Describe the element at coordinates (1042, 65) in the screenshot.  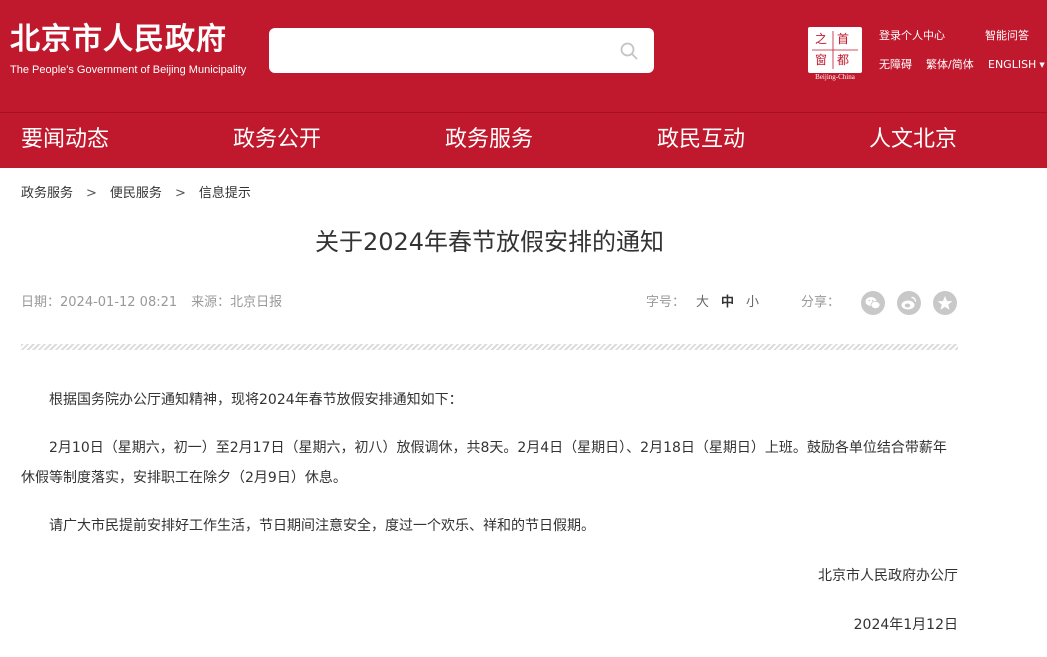
I see `chevron-down-icon: ▼` at that location.